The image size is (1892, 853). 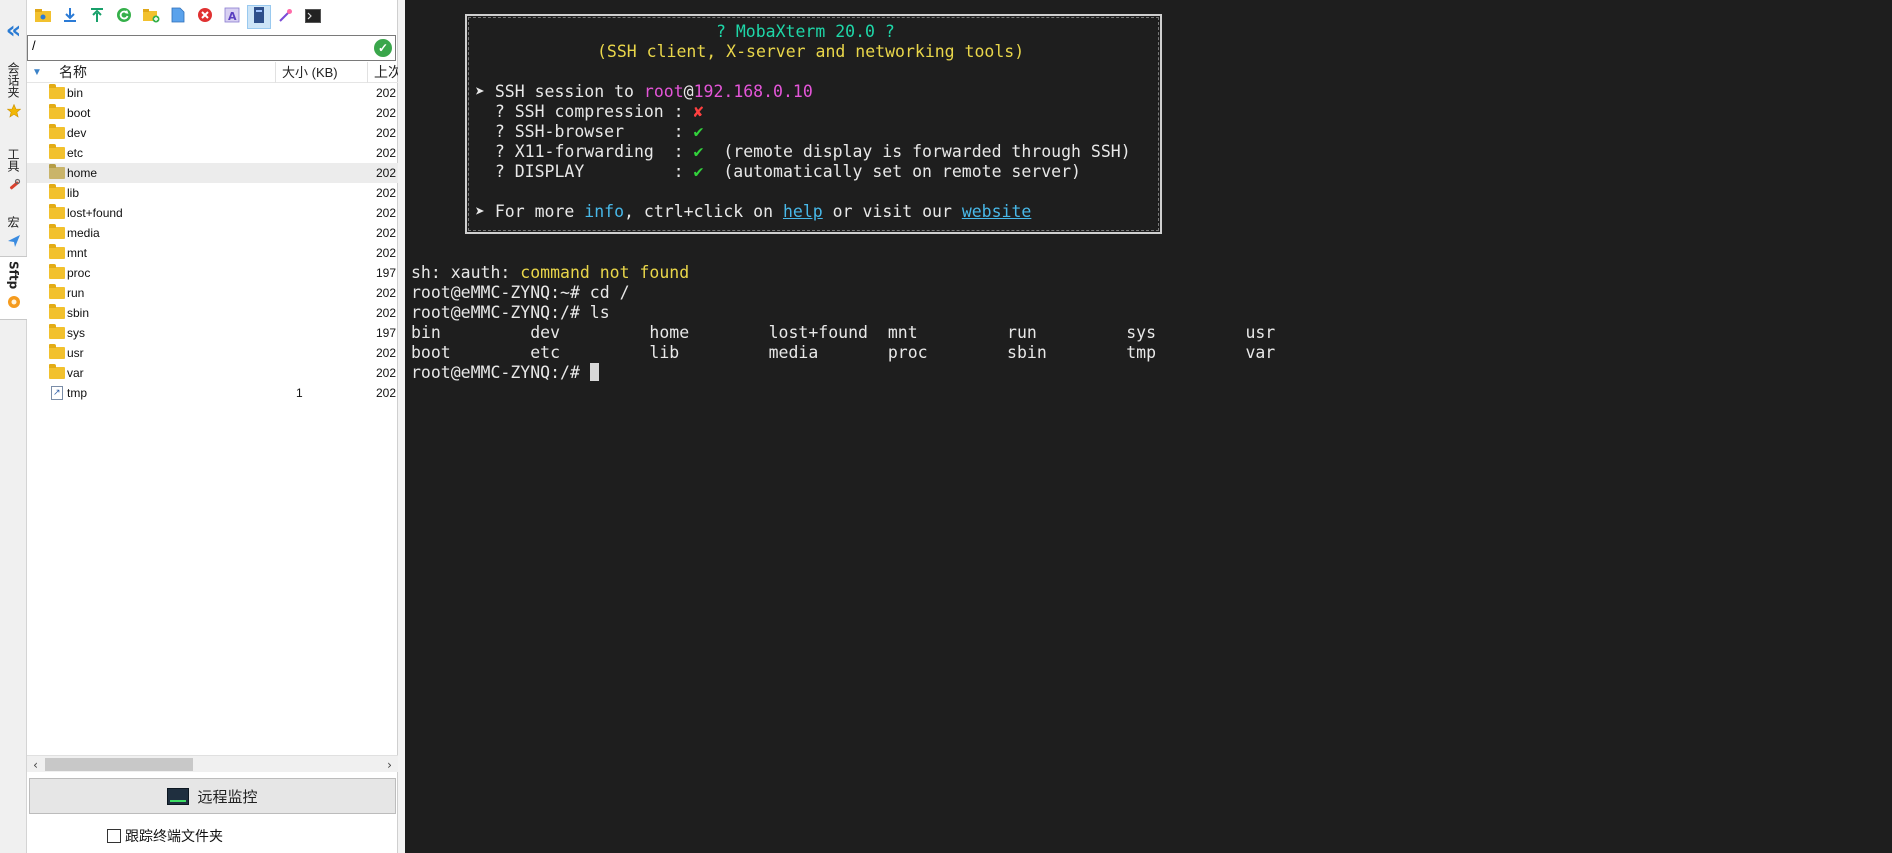 What do you see at coordinates (151, 17) in the screenshot?
I see `new-folder-button` at bounding box center [151, 17].